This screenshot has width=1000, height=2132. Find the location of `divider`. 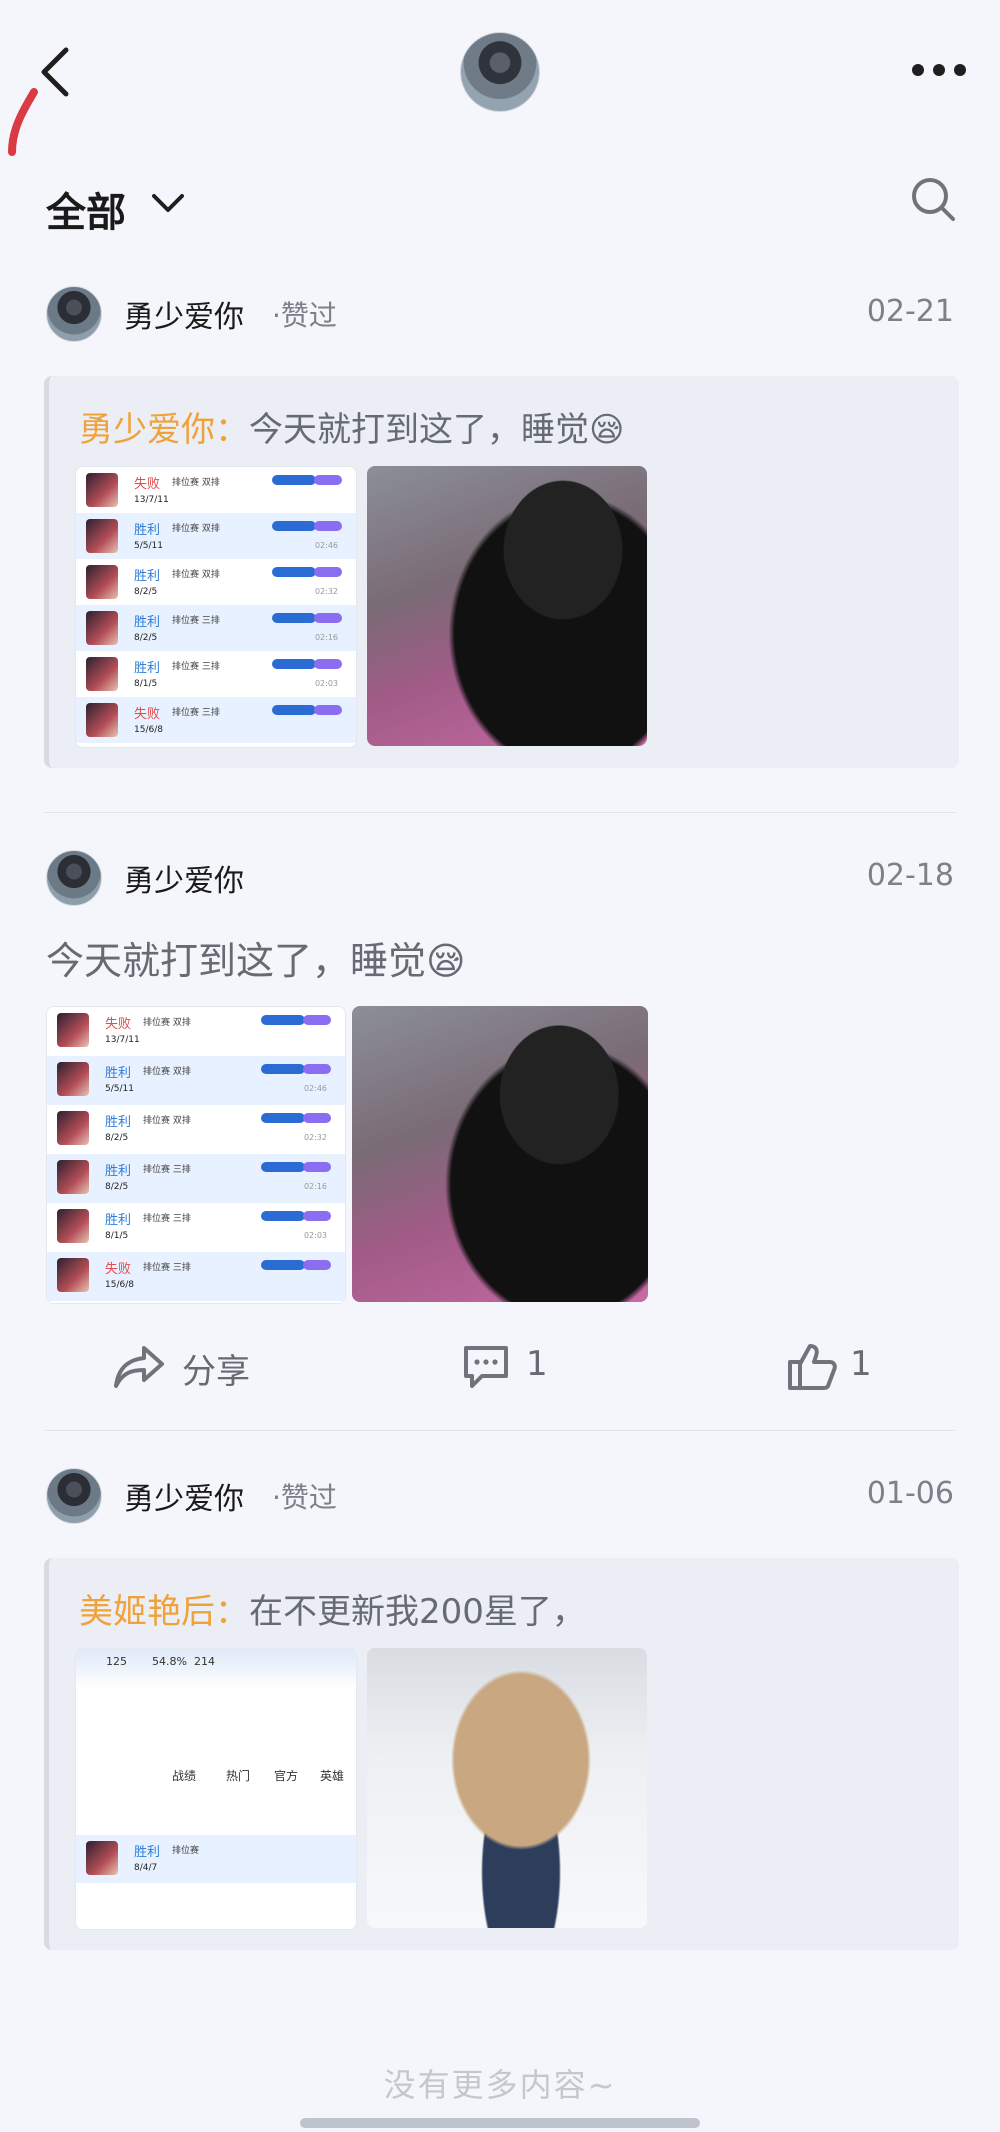

divider is located at coordinates (500, 812).